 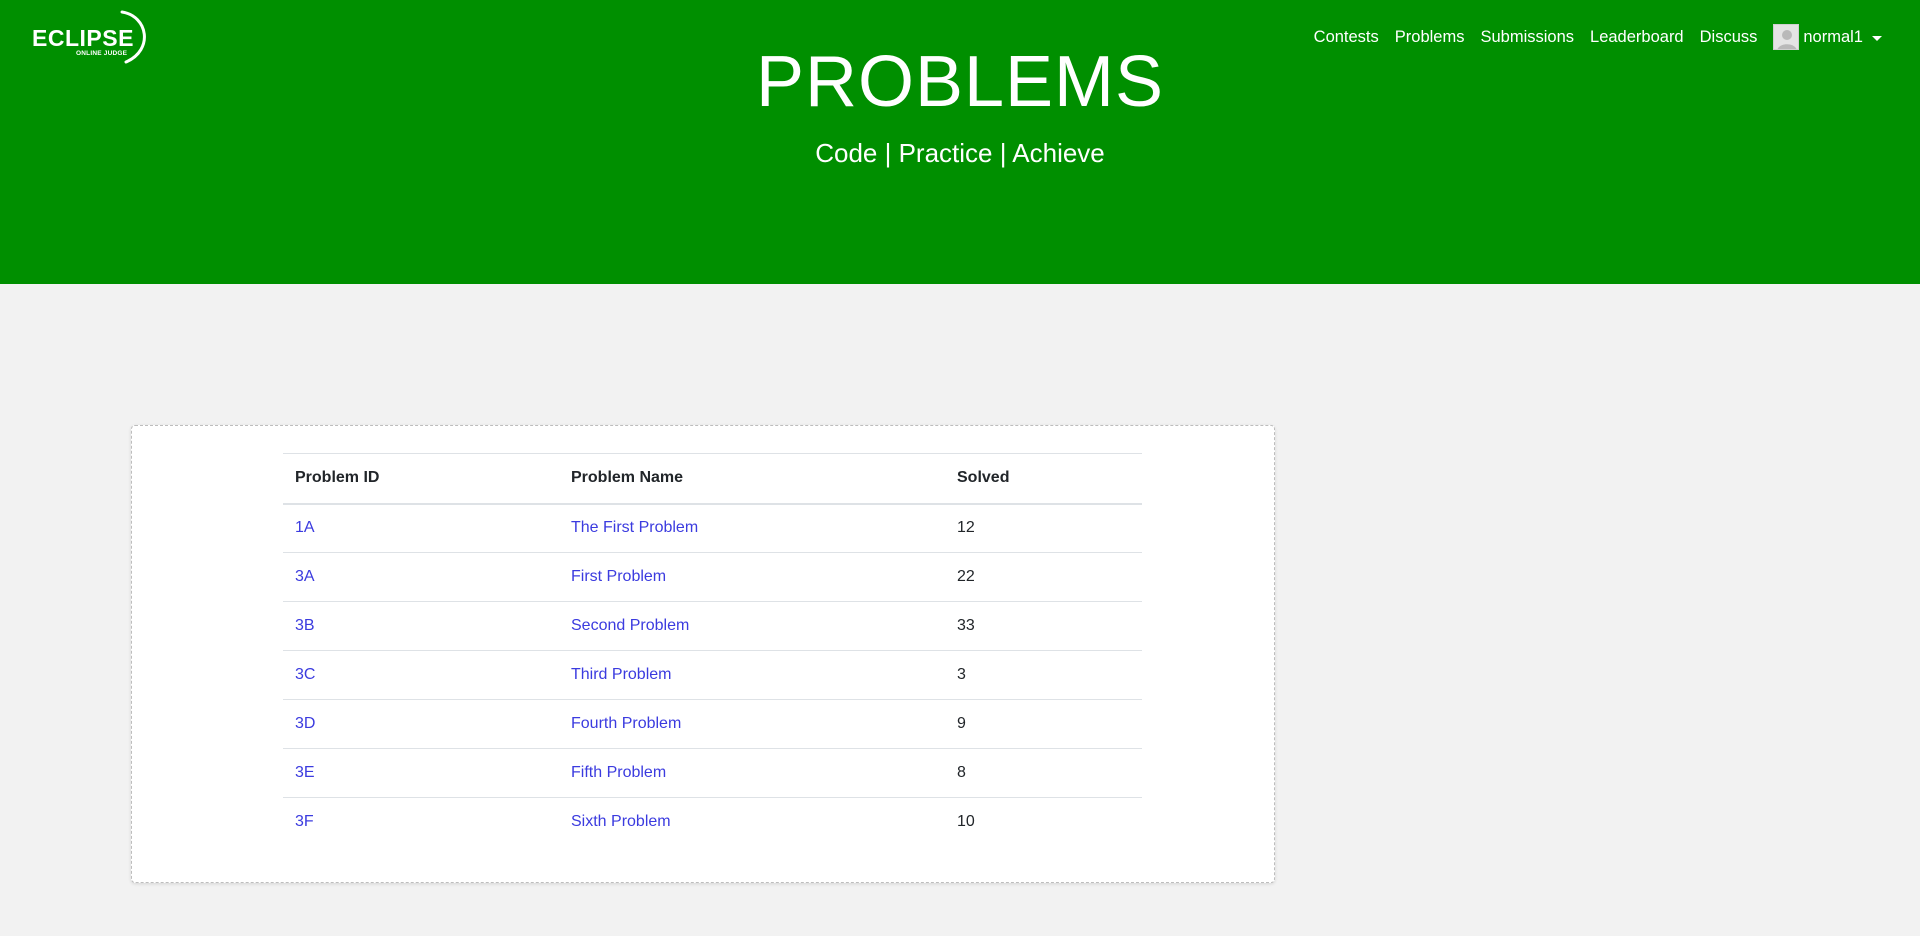 I want to click on nav-discuss: Discuss, so click(x=1729, y=37).